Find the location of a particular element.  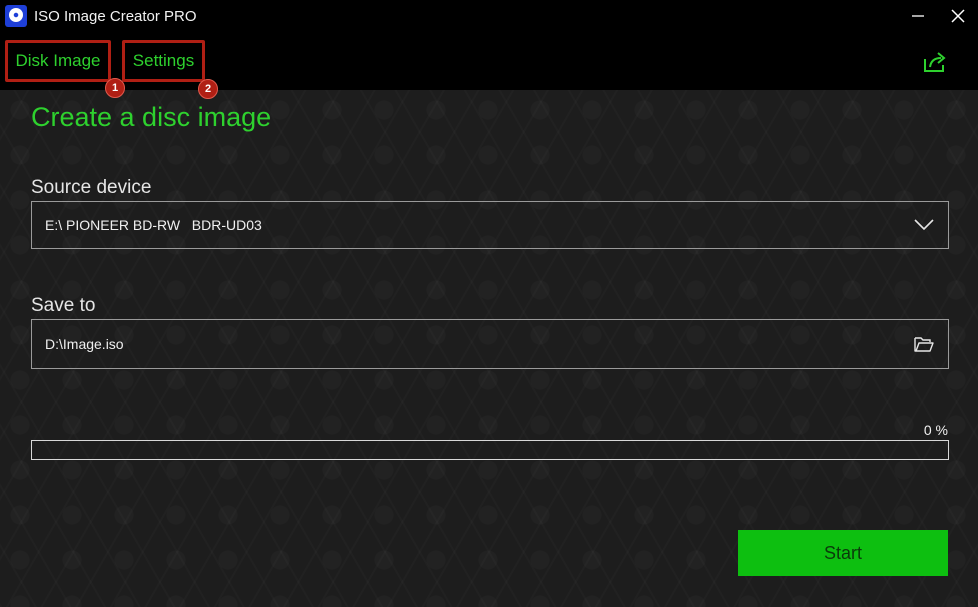

window-controls is located at coordinates (938, 16).